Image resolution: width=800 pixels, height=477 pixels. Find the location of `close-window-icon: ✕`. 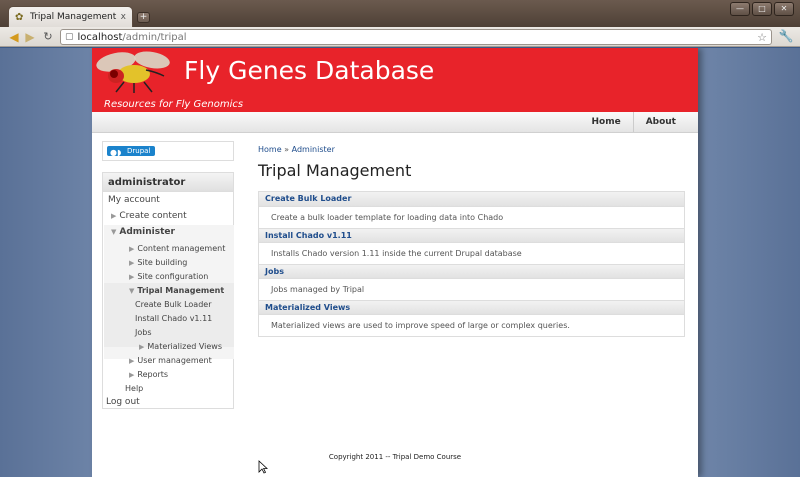

close-window-icon: ✕ is located at coordinates (784, 9).